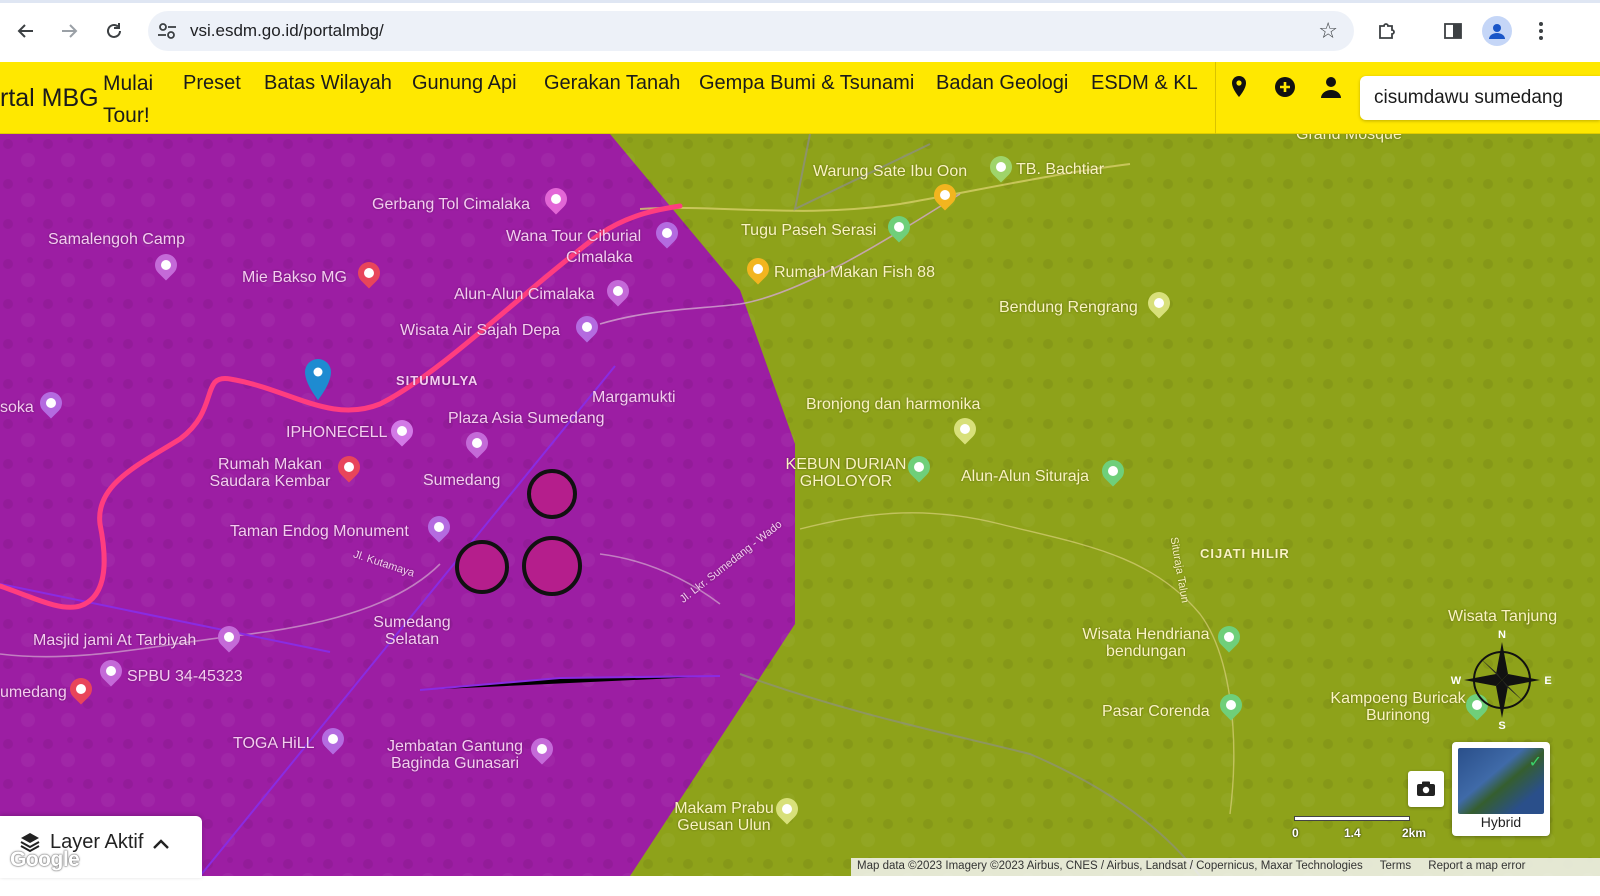 The height and width of the screenshot is (896, 1600). Describe the element at coordinates (1398, 707) in the screenshot. I see `place-label: Kampoeng Buricak Burinong` at that location.